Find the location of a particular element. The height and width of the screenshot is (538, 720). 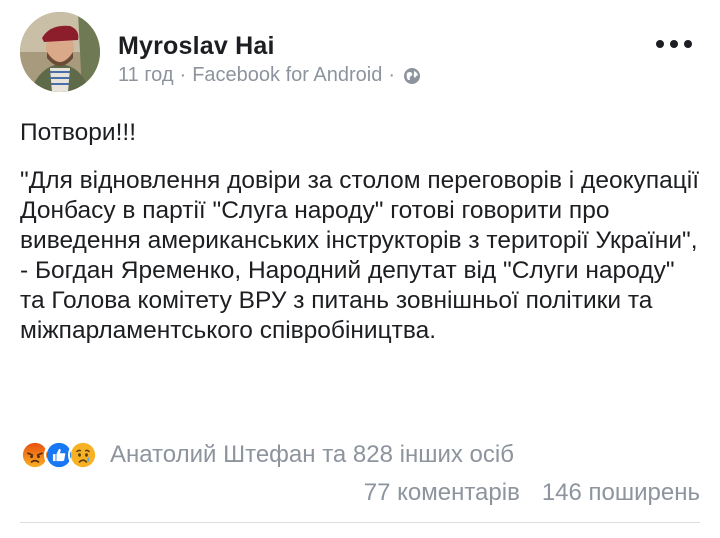

divider is located at coordinates (360, 522).